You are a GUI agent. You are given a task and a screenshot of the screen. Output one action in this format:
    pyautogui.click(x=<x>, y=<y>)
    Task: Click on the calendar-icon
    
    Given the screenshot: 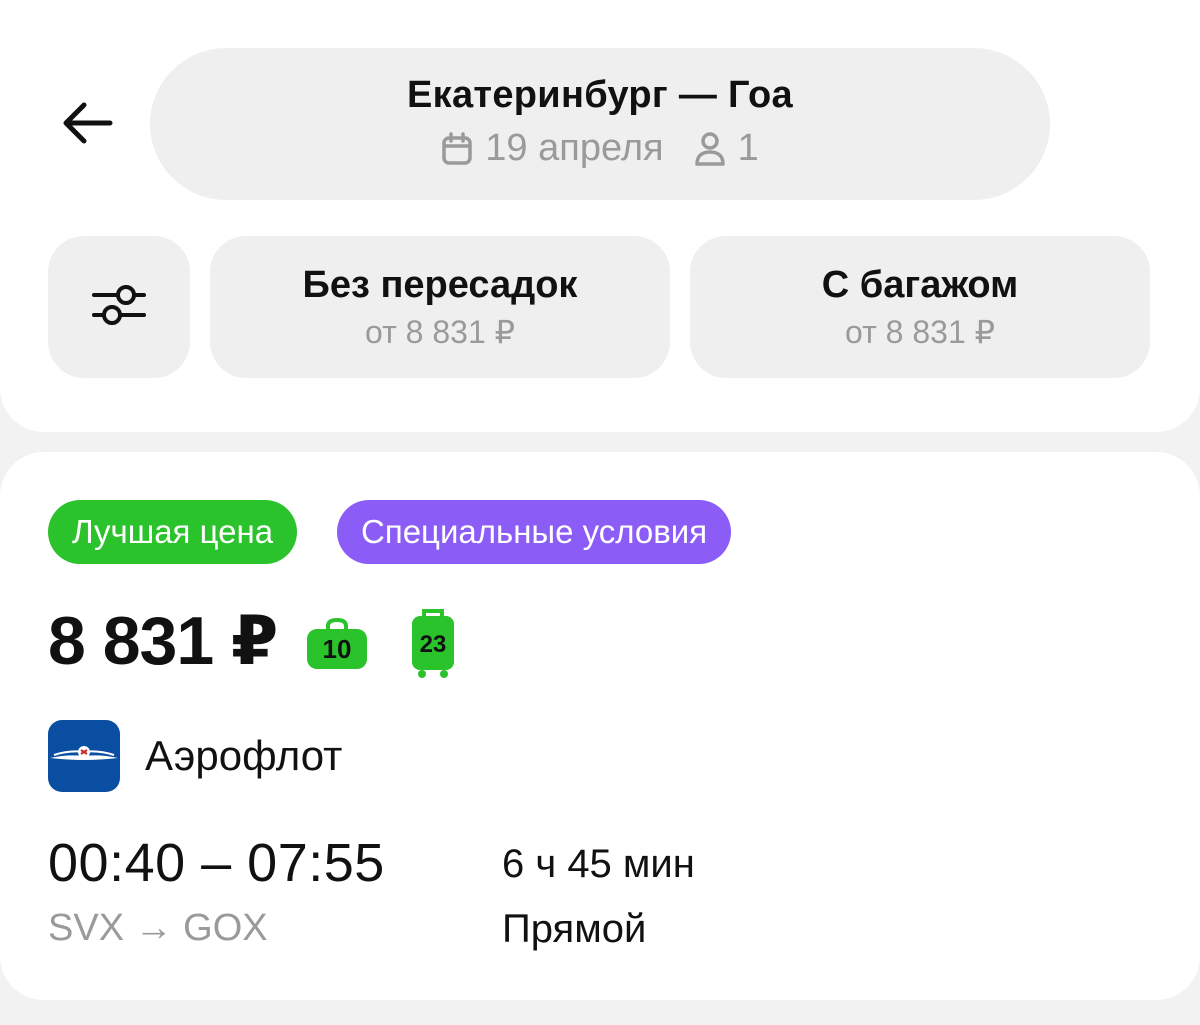 What is the action you would take?
    pyautogui.click(x=457, y=148)
    